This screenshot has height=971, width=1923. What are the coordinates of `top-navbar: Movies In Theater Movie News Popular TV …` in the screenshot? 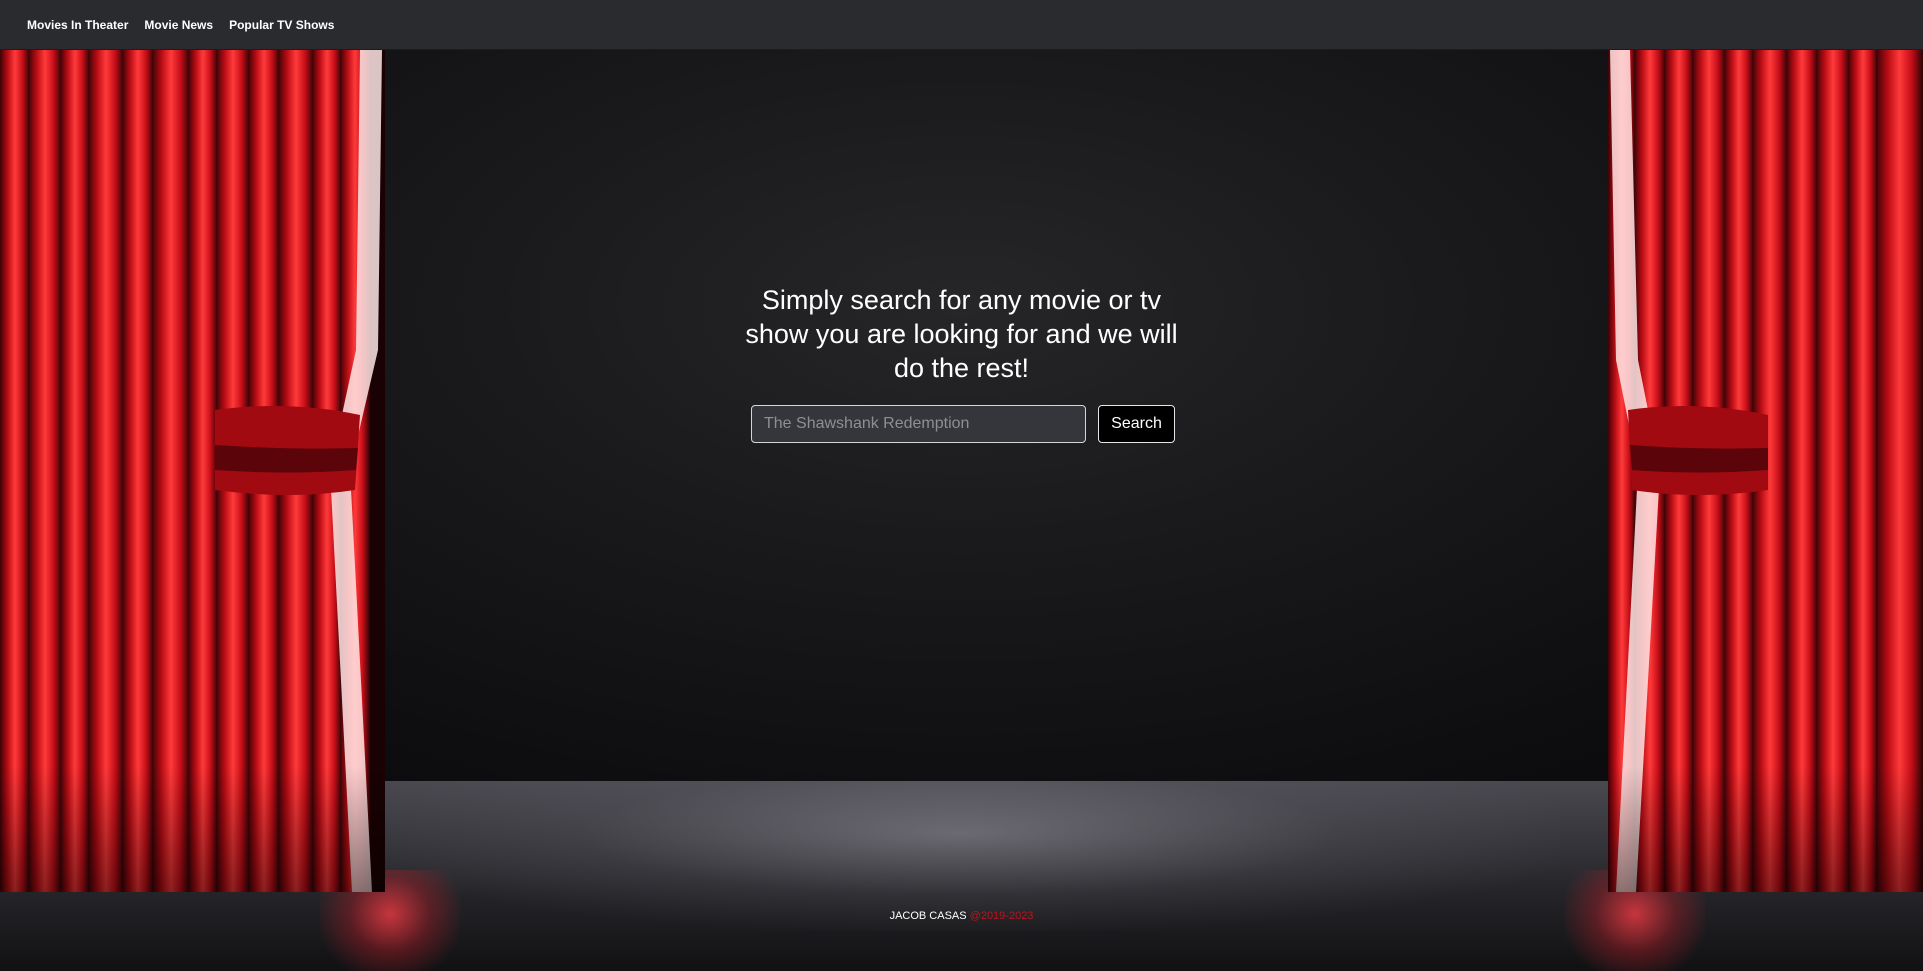 It's located at (961, 25).